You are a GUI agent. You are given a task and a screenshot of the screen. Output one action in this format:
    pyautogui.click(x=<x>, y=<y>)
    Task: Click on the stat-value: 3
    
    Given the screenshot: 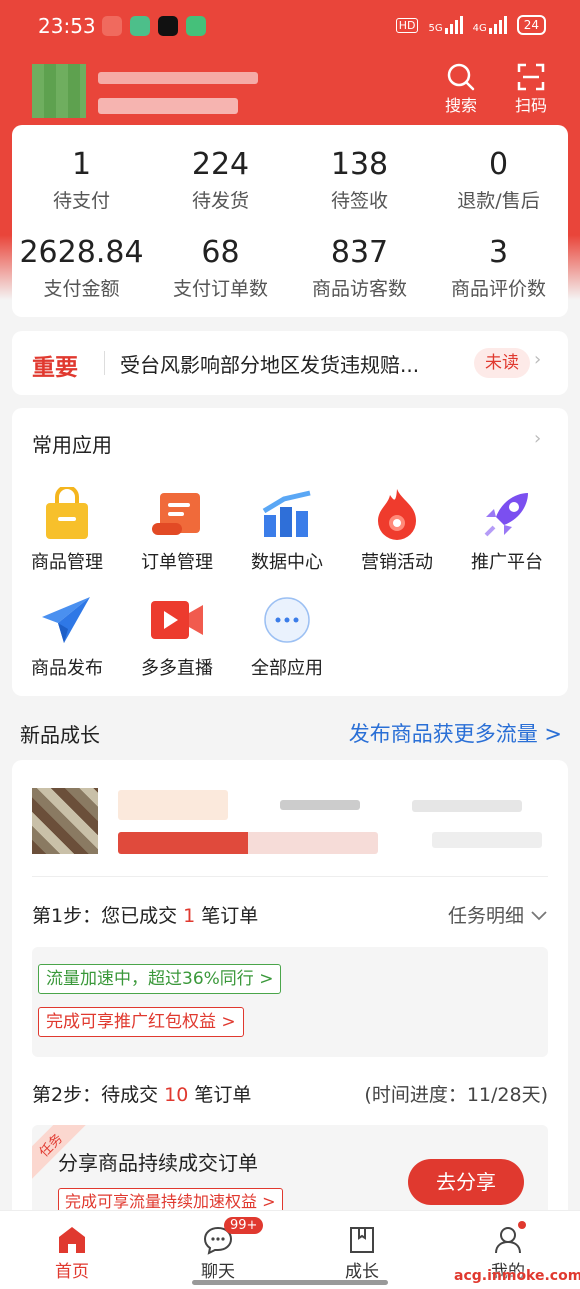 What is the action you would take?
    pyautogui.click(x=498, y=252)
    